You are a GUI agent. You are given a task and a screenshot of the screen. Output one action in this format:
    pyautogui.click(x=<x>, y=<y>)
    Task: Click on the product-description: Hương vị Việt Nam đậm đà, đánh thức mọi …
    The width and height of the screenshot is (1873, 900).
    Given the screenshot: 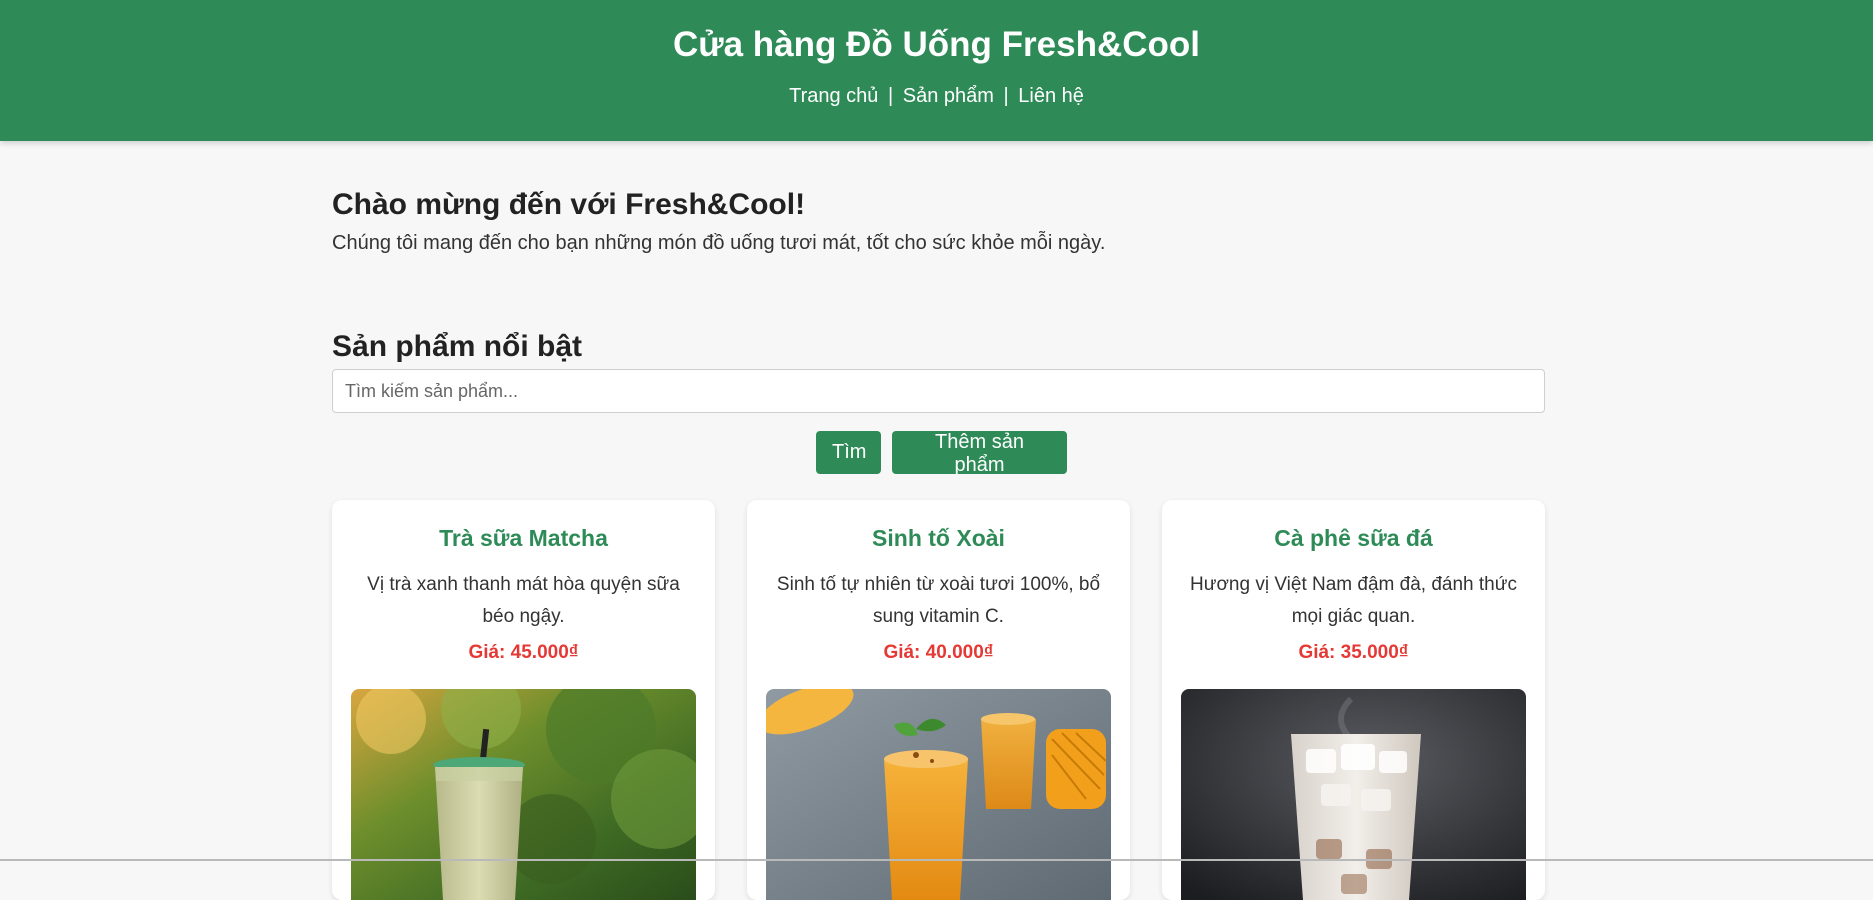 What is the action you would take?
    pyautogui.click(x=1353, y=600)
    